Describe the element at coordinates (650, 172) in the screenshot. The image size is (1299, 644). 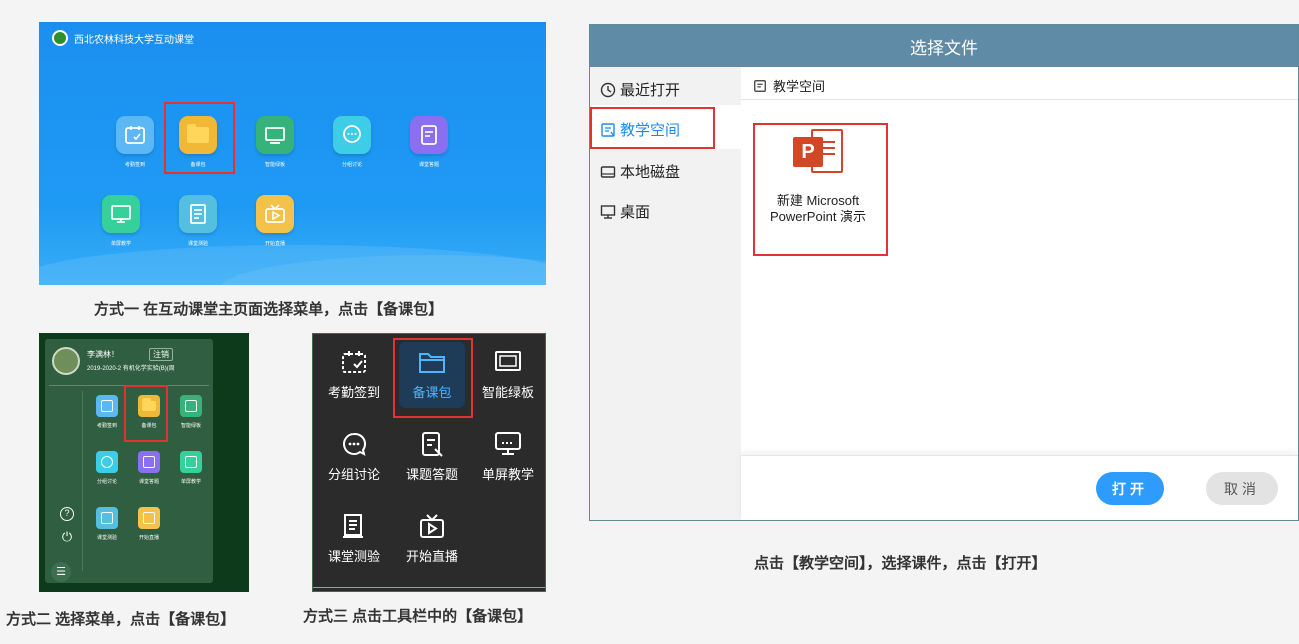
I see `sidebar-item-label: 本地磁盘` at that location.